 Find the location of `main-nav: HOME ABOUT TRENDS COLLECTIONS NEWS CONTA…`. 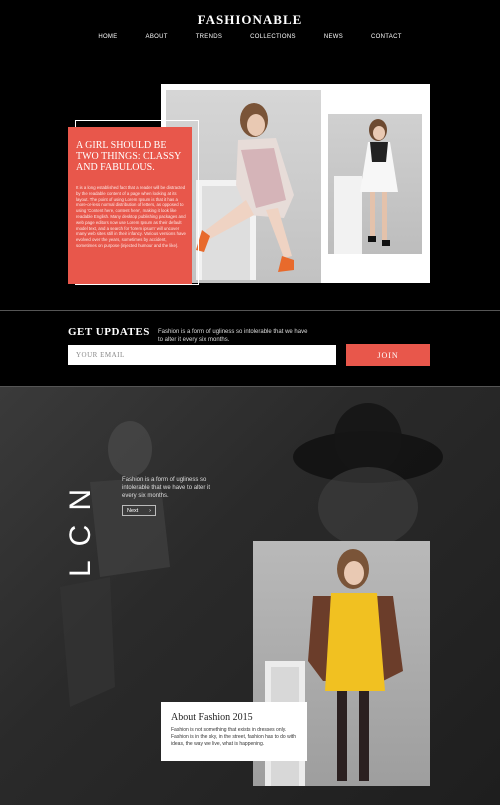

main-nav: HOME ABOUT TRENDS COLLECTIONS NEWS CONTA… is located at coordinates (250, 37).